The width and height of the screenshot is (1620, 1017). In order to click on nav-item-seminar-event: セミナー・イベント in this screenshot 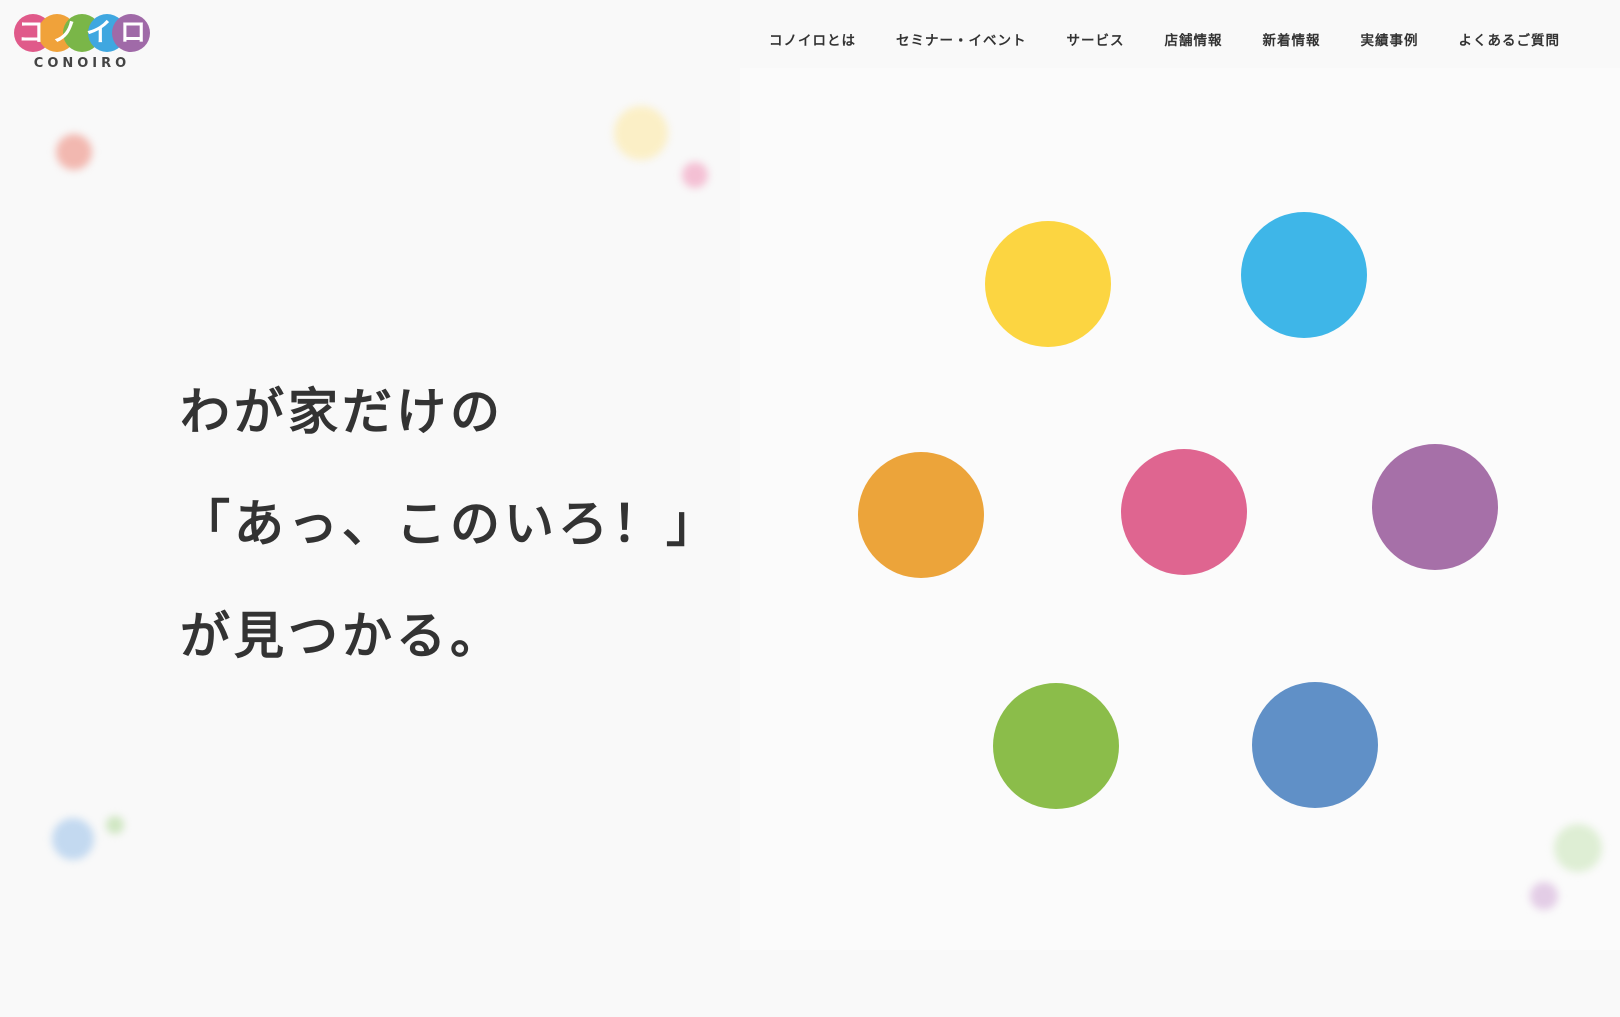, I will do `click(961, 41)`.